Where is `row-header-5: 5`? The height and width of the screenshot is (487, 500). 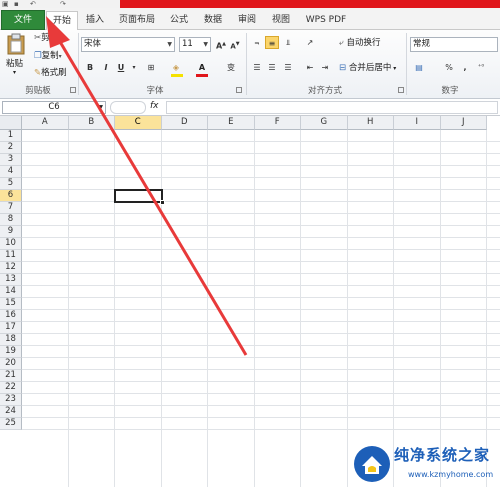 row-header-5: 5 is located at coordinates (11, 184).